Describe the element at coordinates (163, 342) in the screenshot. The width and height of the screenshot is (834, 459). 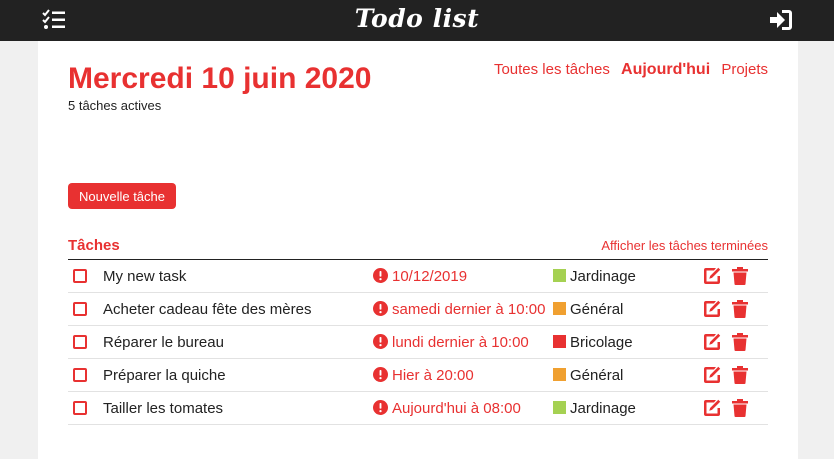
I see `task-name: Réparer le bureau` at that location.